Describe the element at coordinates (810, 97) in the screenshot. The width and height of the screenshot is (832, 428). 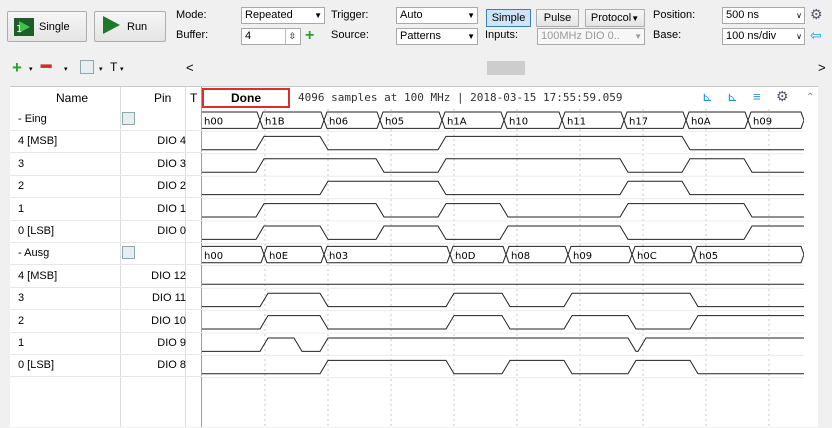
I see `scroll-up-arrow: ⌃` at that location.